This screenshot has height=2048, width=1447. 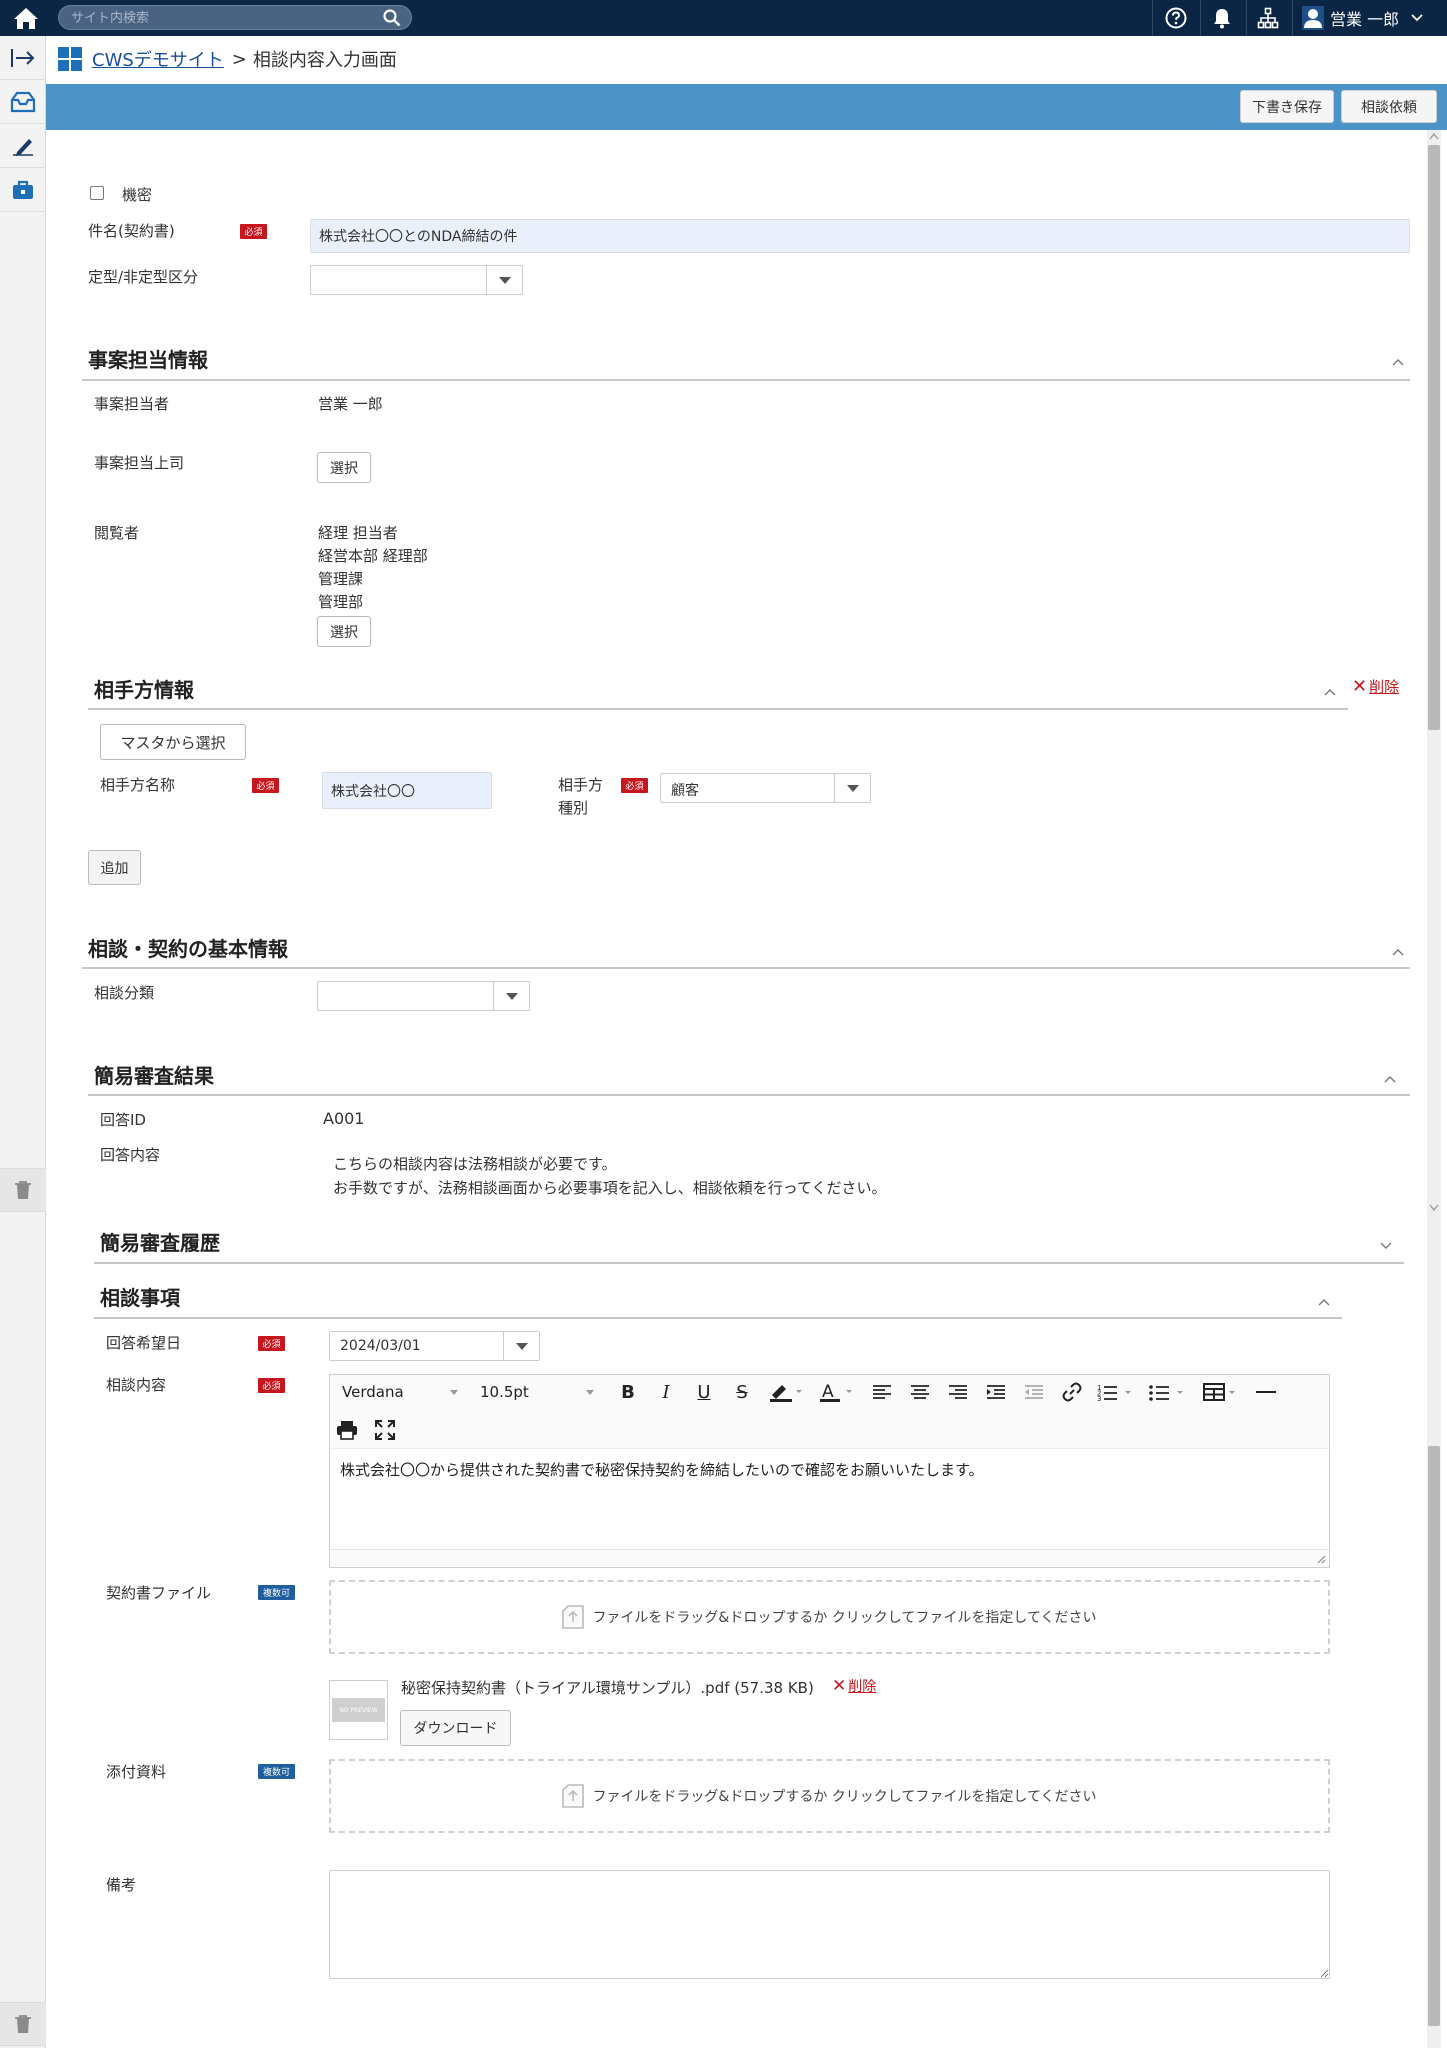 What do you see at coordinates (829, 1796) in the screenshot?
I see `attachment-dropzone: ファイルをドラッグ&ドロップするか クリックしてファイルを指定してください` at bounding box center [829, 1796].